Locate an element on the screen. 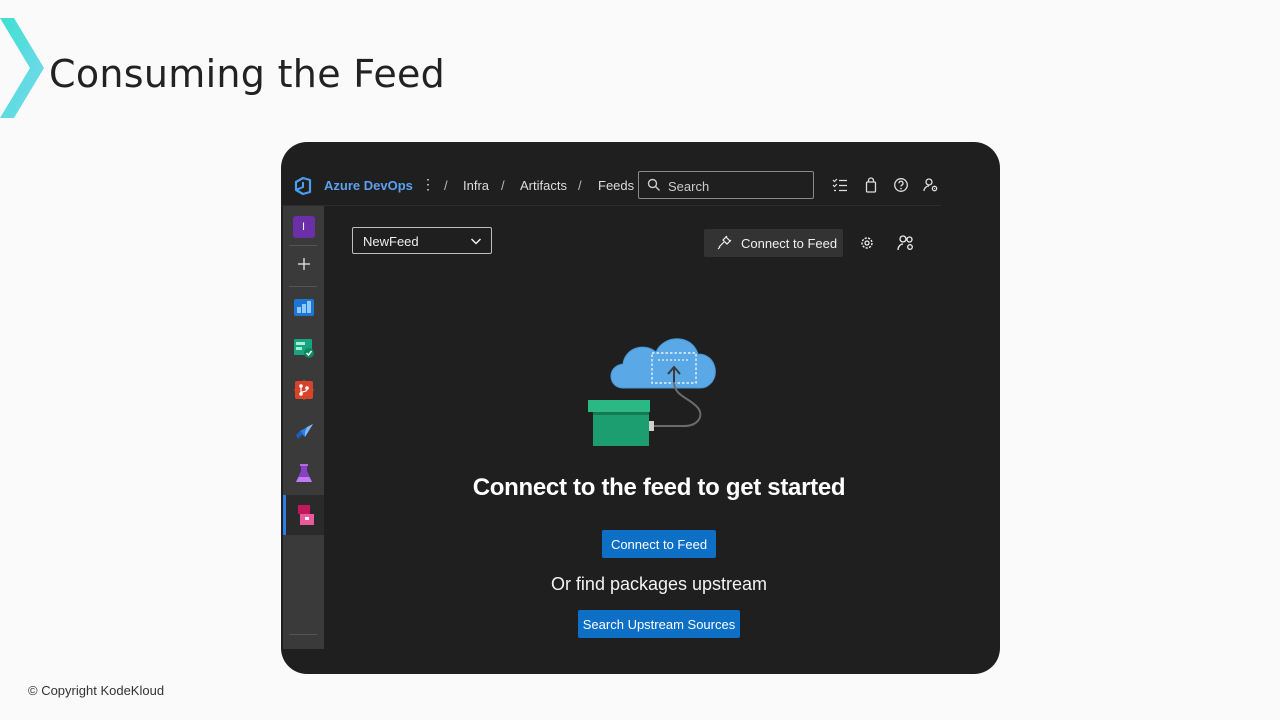  pipelines-icon is located at coordinates (304, 432).